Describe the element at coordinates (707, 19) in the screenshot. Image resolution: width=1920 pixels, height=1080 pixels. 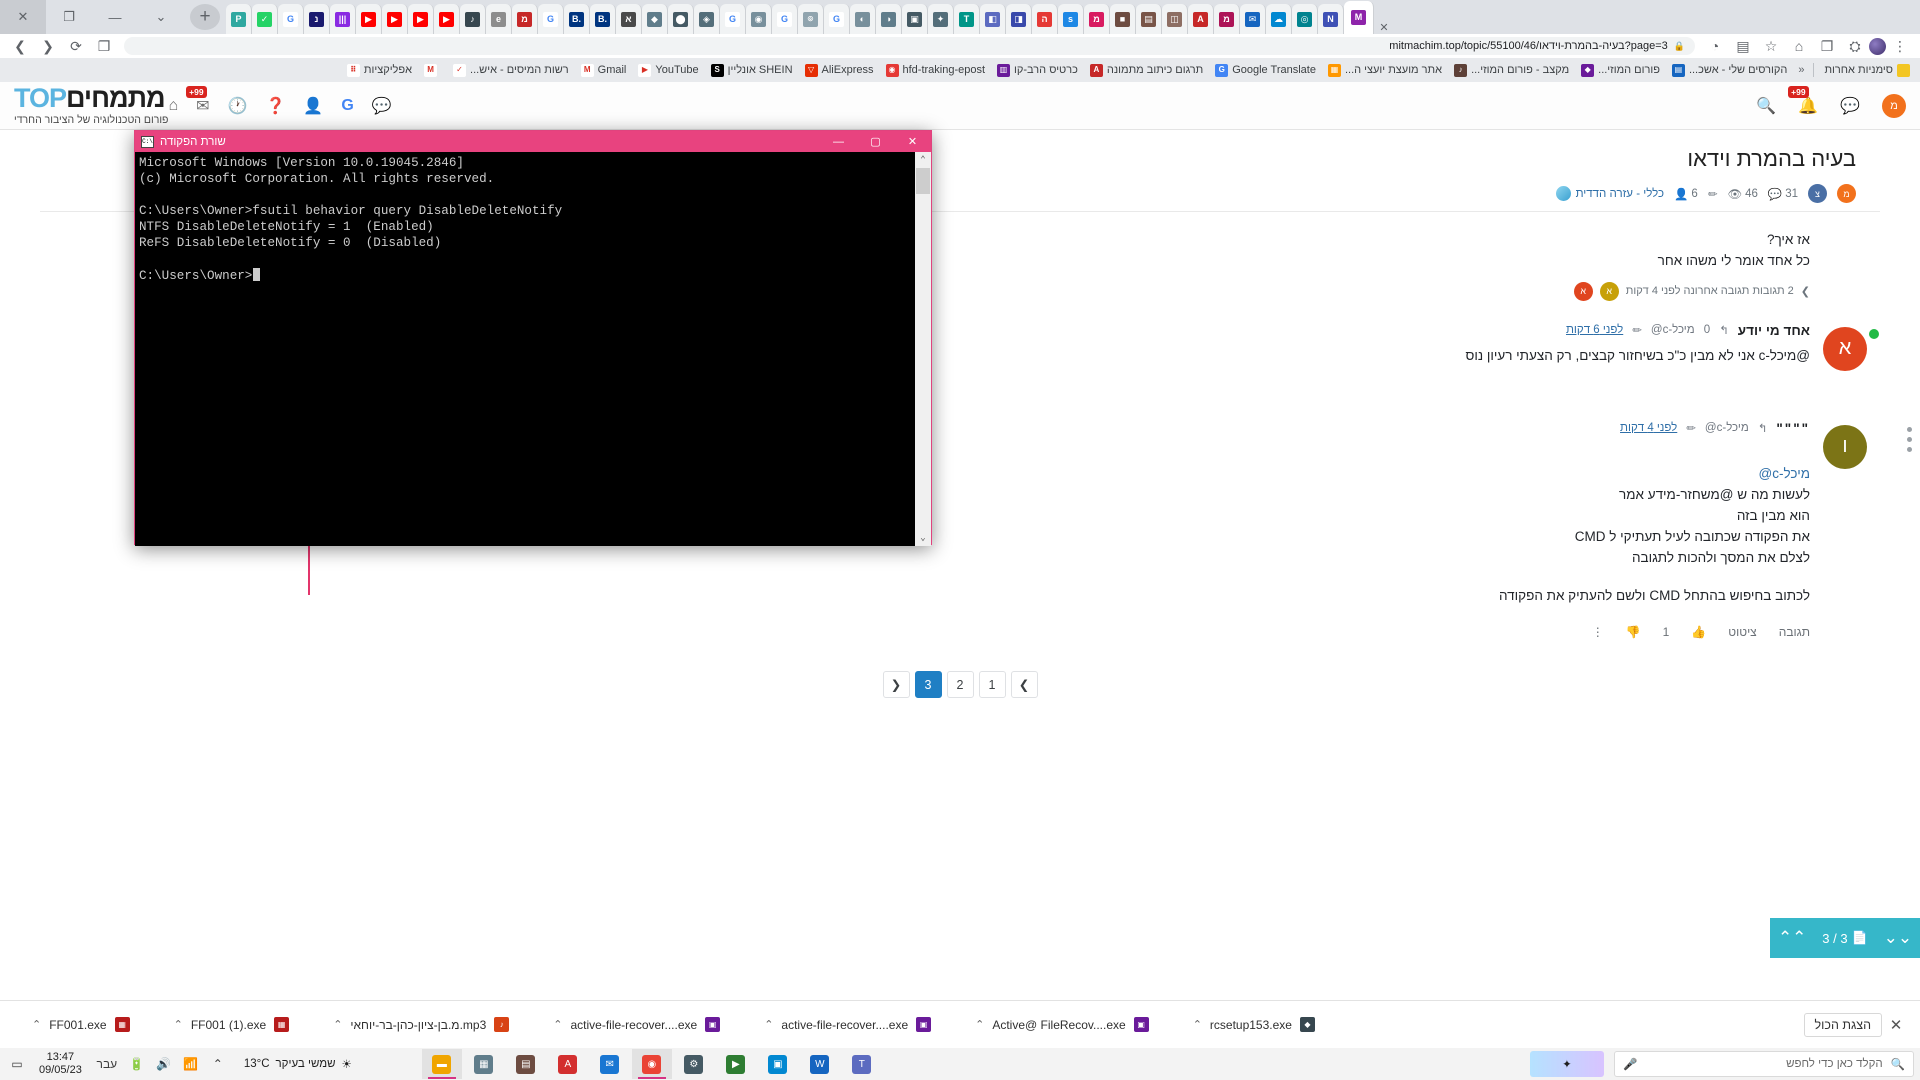
I see `browser-tab: ◈` at that location.